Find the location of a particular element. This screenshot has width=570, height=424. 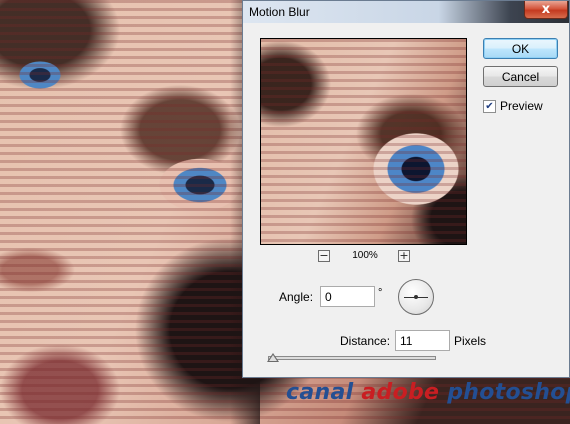

ok-button: OK is located at coordinates (520, 48).